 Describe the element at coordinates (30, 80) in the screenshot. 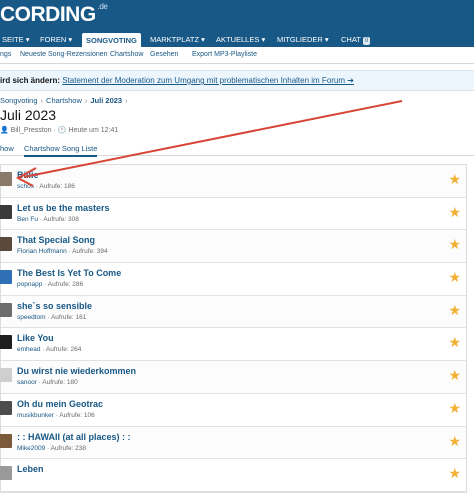

I see `notice-prefix: ird sich ändern:` at that location.